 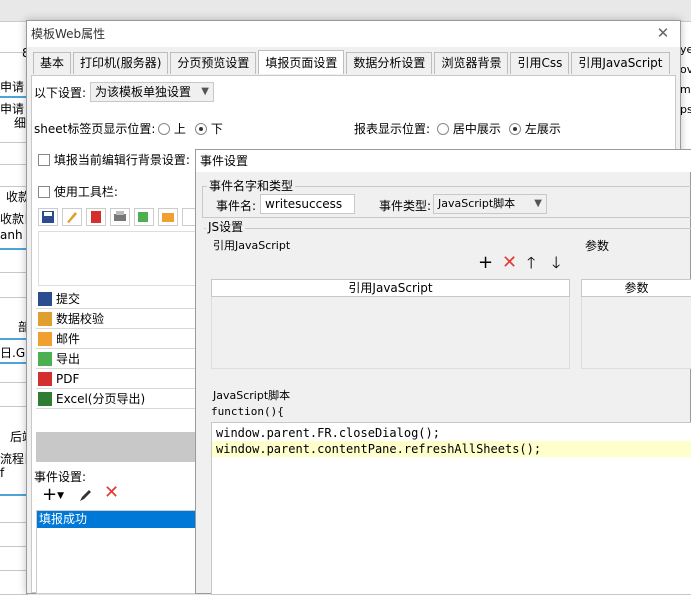 I want to click on settings-select-value: 为该模板单独设置, so click(x=143, y=92).